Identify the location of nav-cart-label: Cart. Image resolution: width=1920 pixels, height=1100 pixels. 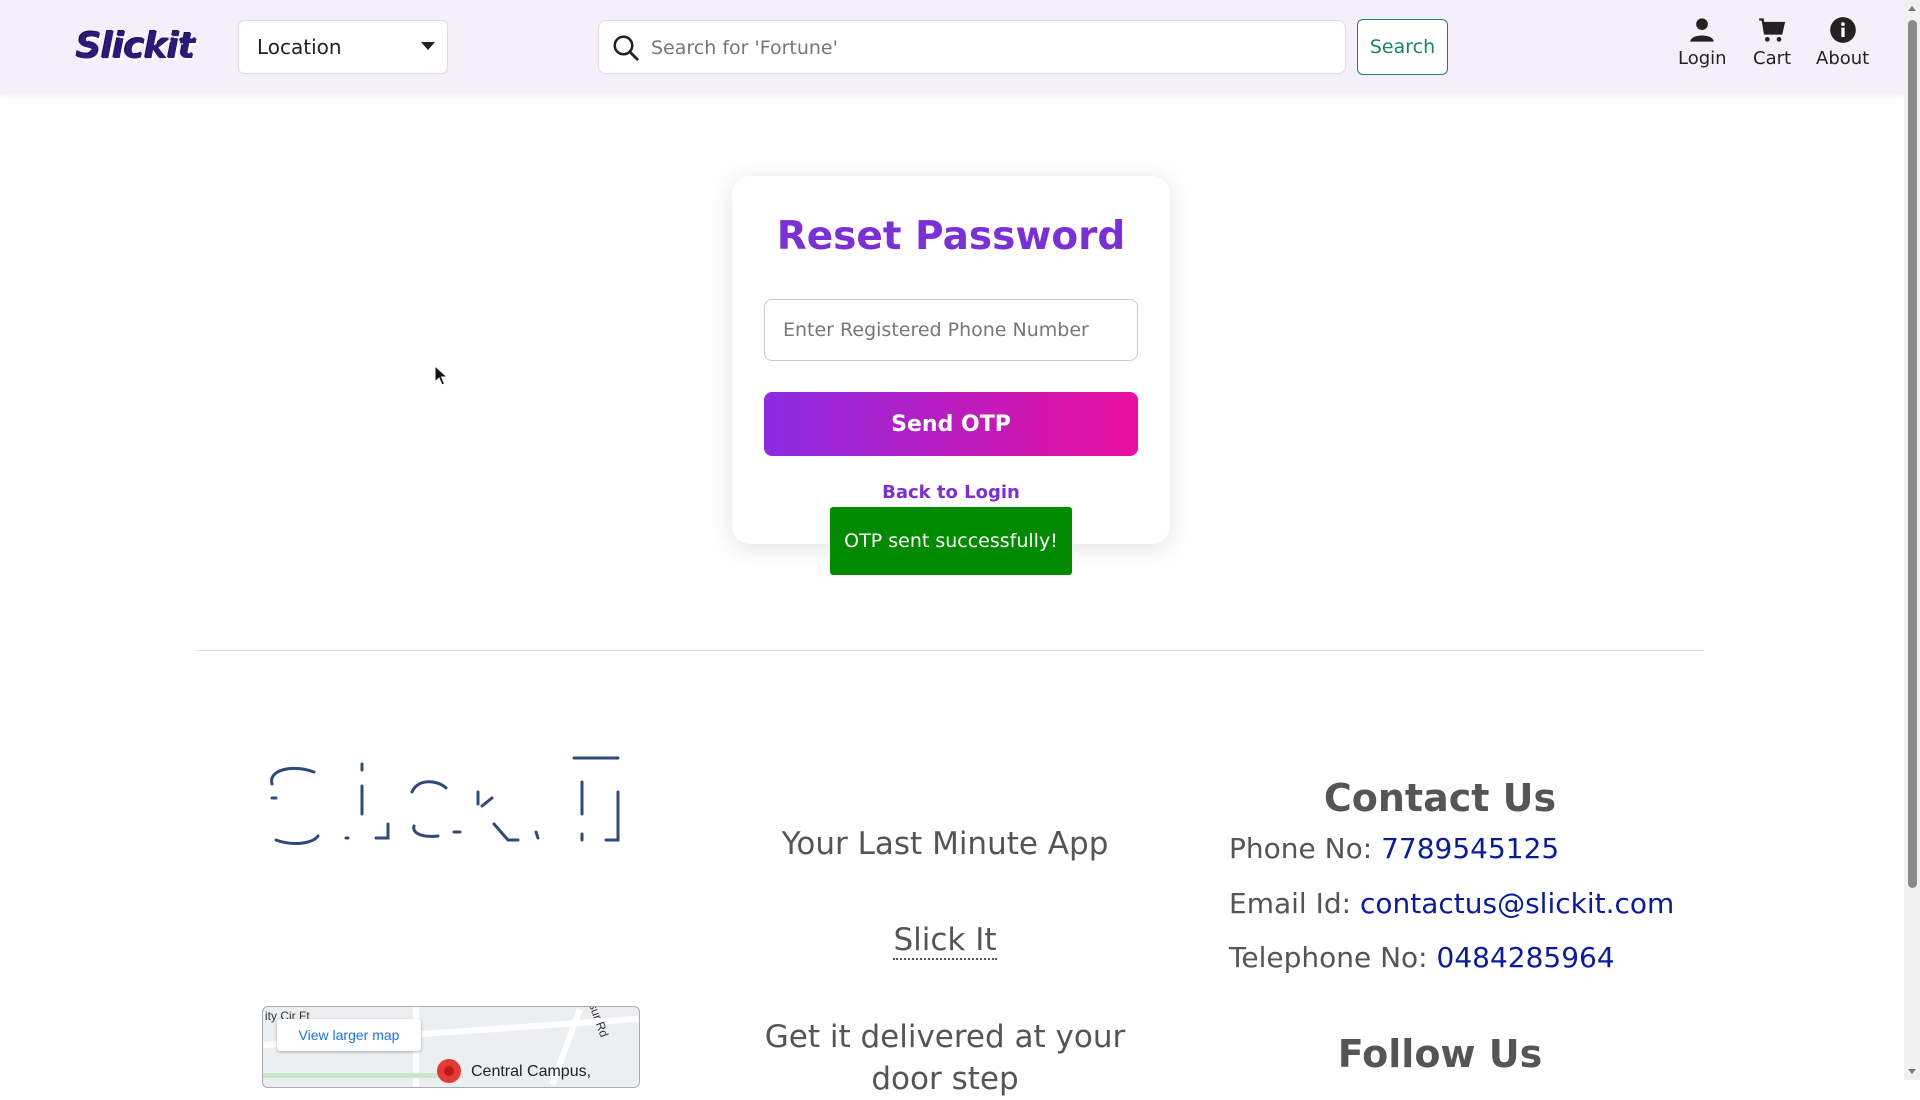
(1772, 58).